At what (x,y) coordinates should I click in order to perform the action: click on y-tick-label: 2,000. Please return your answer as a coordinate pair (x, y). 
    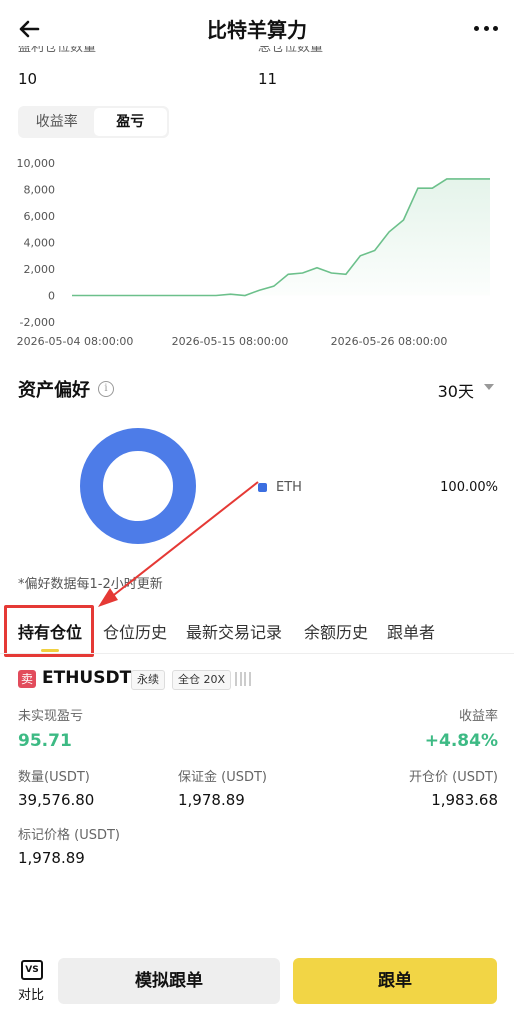
    Looking at the image, I should click on (40, 269).